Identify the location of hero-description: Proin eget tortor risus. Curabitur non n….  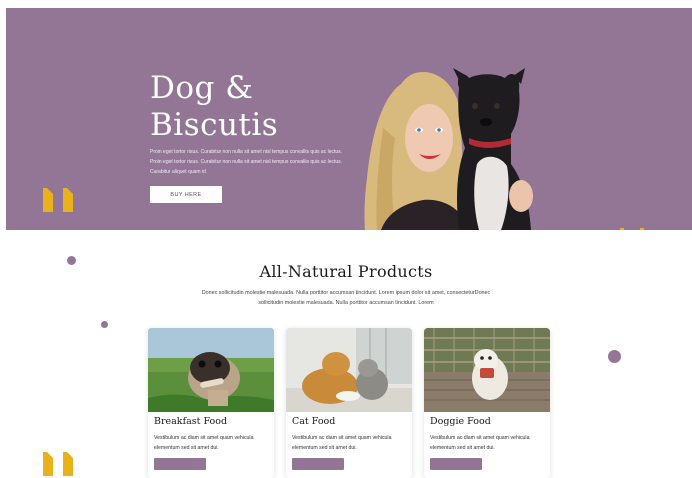
(246, 162).